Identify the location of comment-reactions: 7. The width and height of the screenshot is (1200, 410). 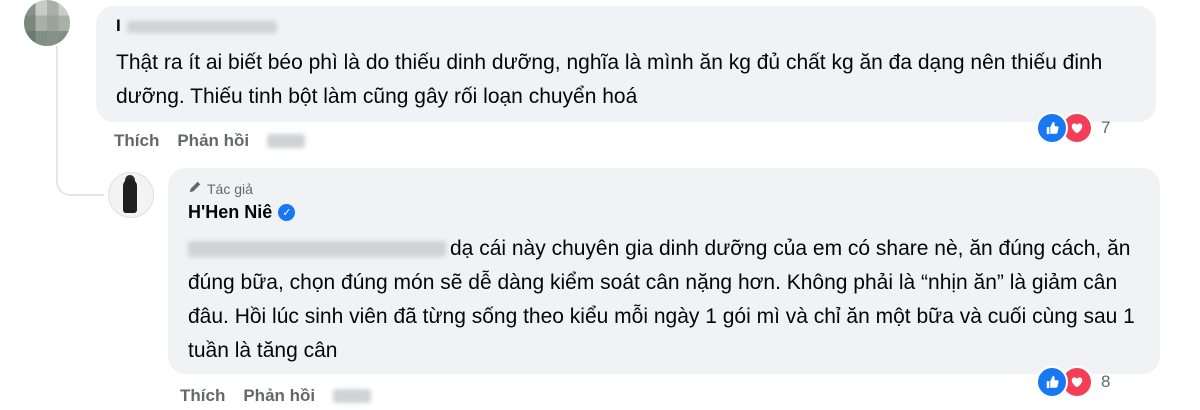
(1073, 128).